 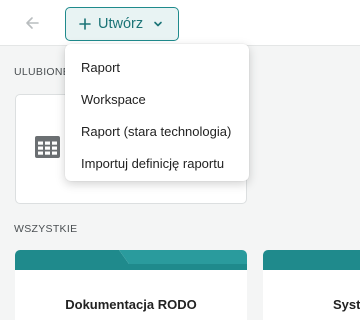 I want to click on create-button-label: Utwórz, so click(x=121, y=24).